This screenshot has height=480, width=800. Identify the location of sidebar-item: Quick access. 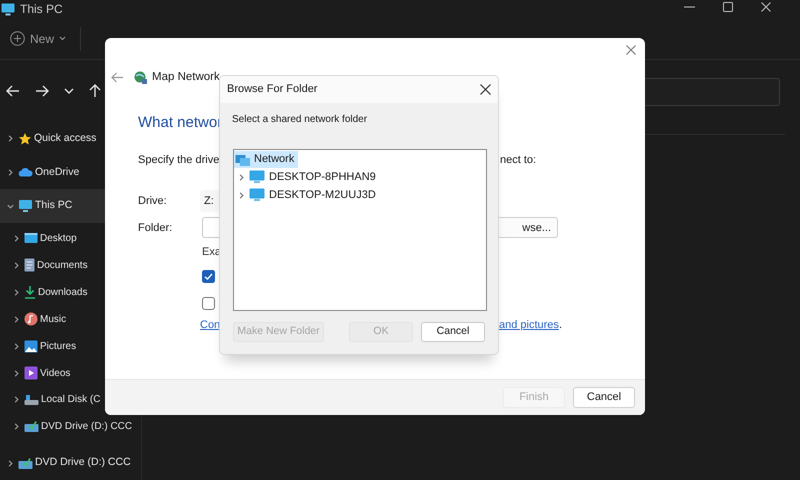
(70, 139).